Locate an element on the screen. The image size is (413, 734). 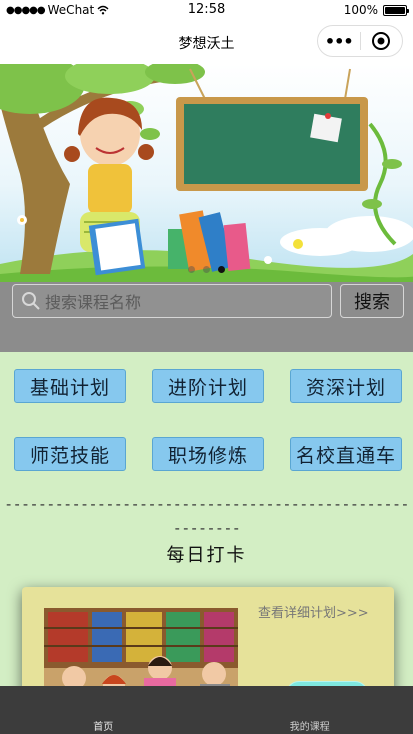
plan-button-career: 职场修炼 is located at coordinates (208, 454).